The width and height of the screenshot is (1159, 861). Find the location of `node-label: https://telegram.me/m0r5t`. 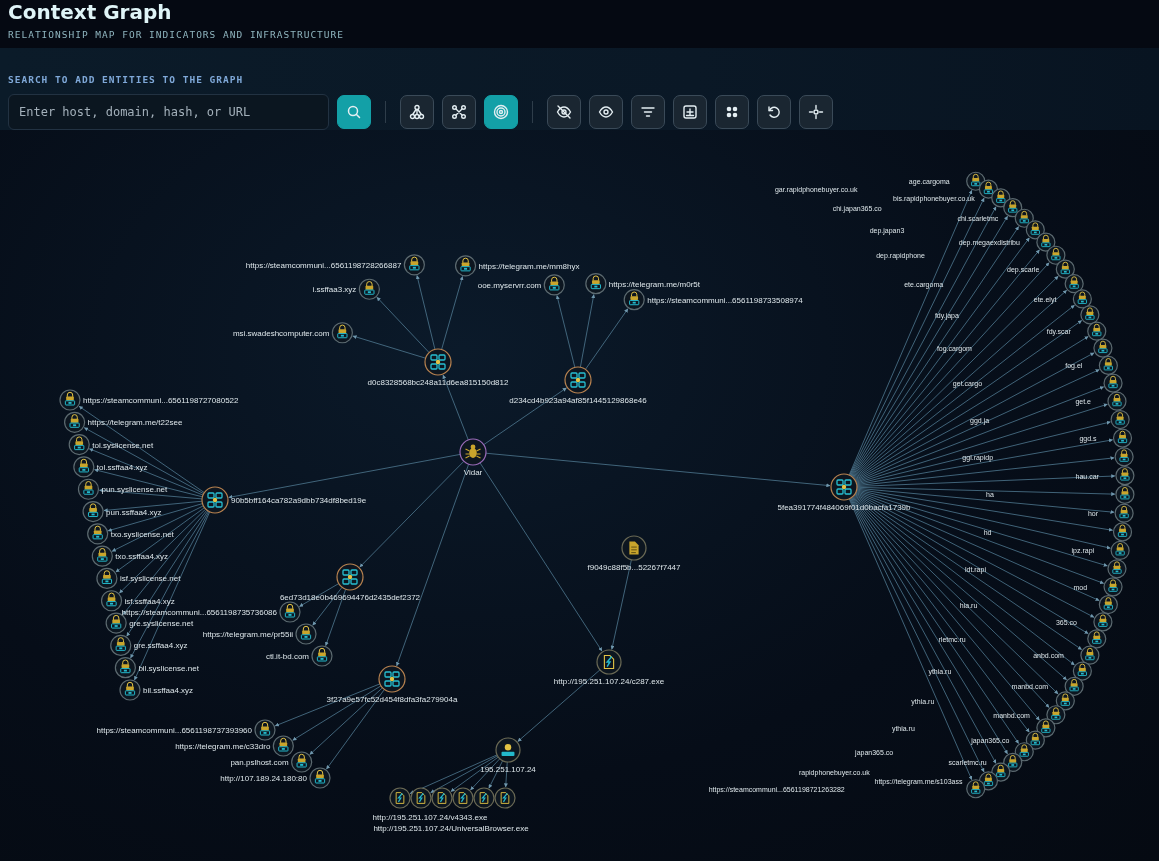

node-label: https://telegram.me/m0r5t is located at coordinates (654, 284).